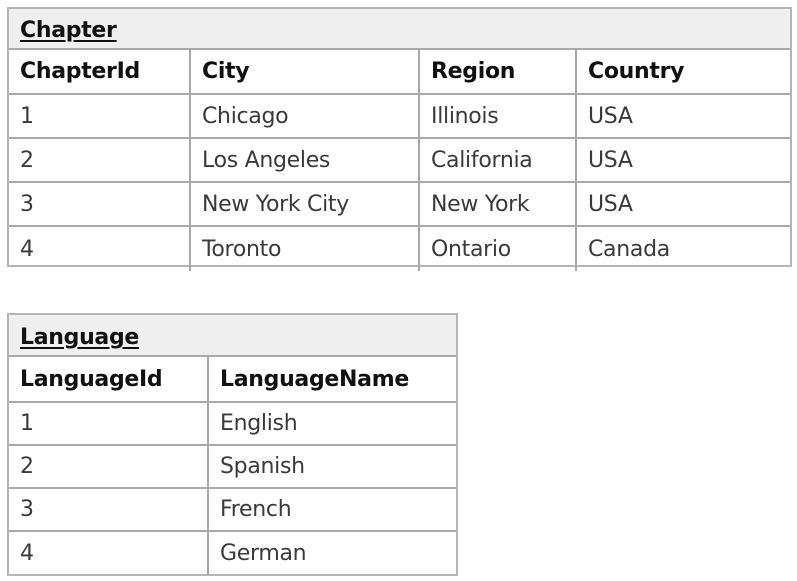 Image resolution: width=797 pixels, height=581 pixels. What do you see at coordinates (305, 116) in the screenshot?
I see `table-cell: Chicago` at bounding box center [305, 116].